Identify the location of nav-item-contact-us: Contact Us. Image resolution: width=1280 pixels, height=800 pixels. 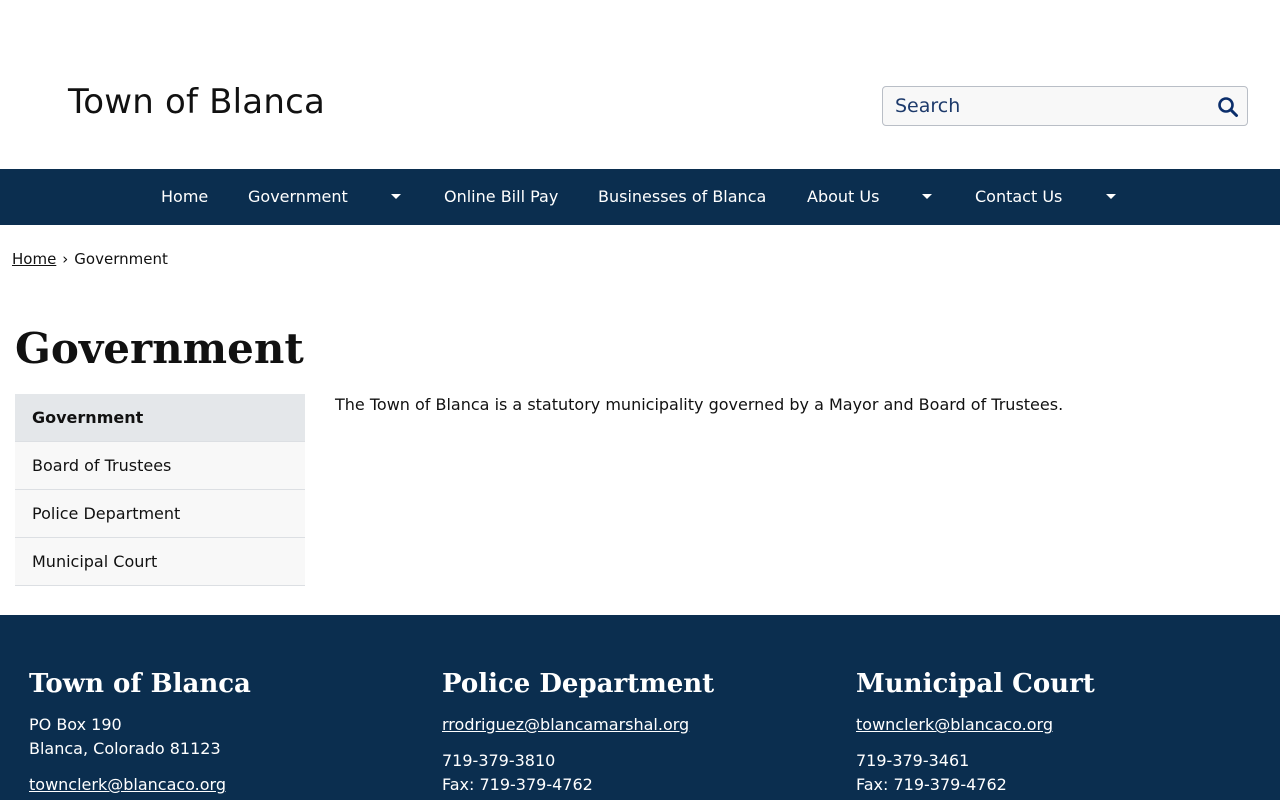
(1018, 197).